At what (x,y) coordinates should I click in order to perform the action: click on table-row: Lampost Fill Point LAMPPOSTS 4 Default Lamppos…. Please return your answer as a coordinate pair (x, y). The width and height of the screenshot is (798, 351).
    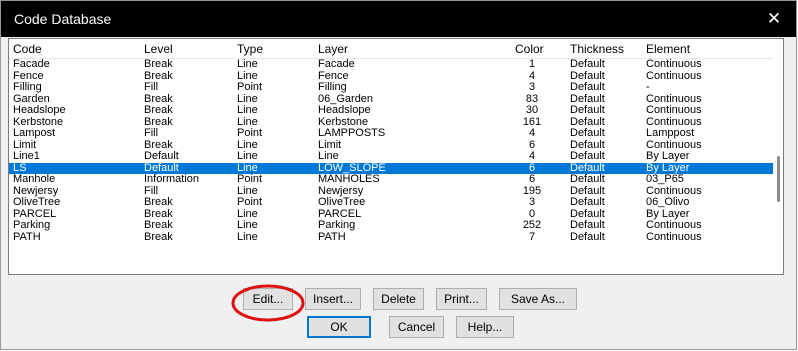
    Looking at the image, I should click on (391, 133).